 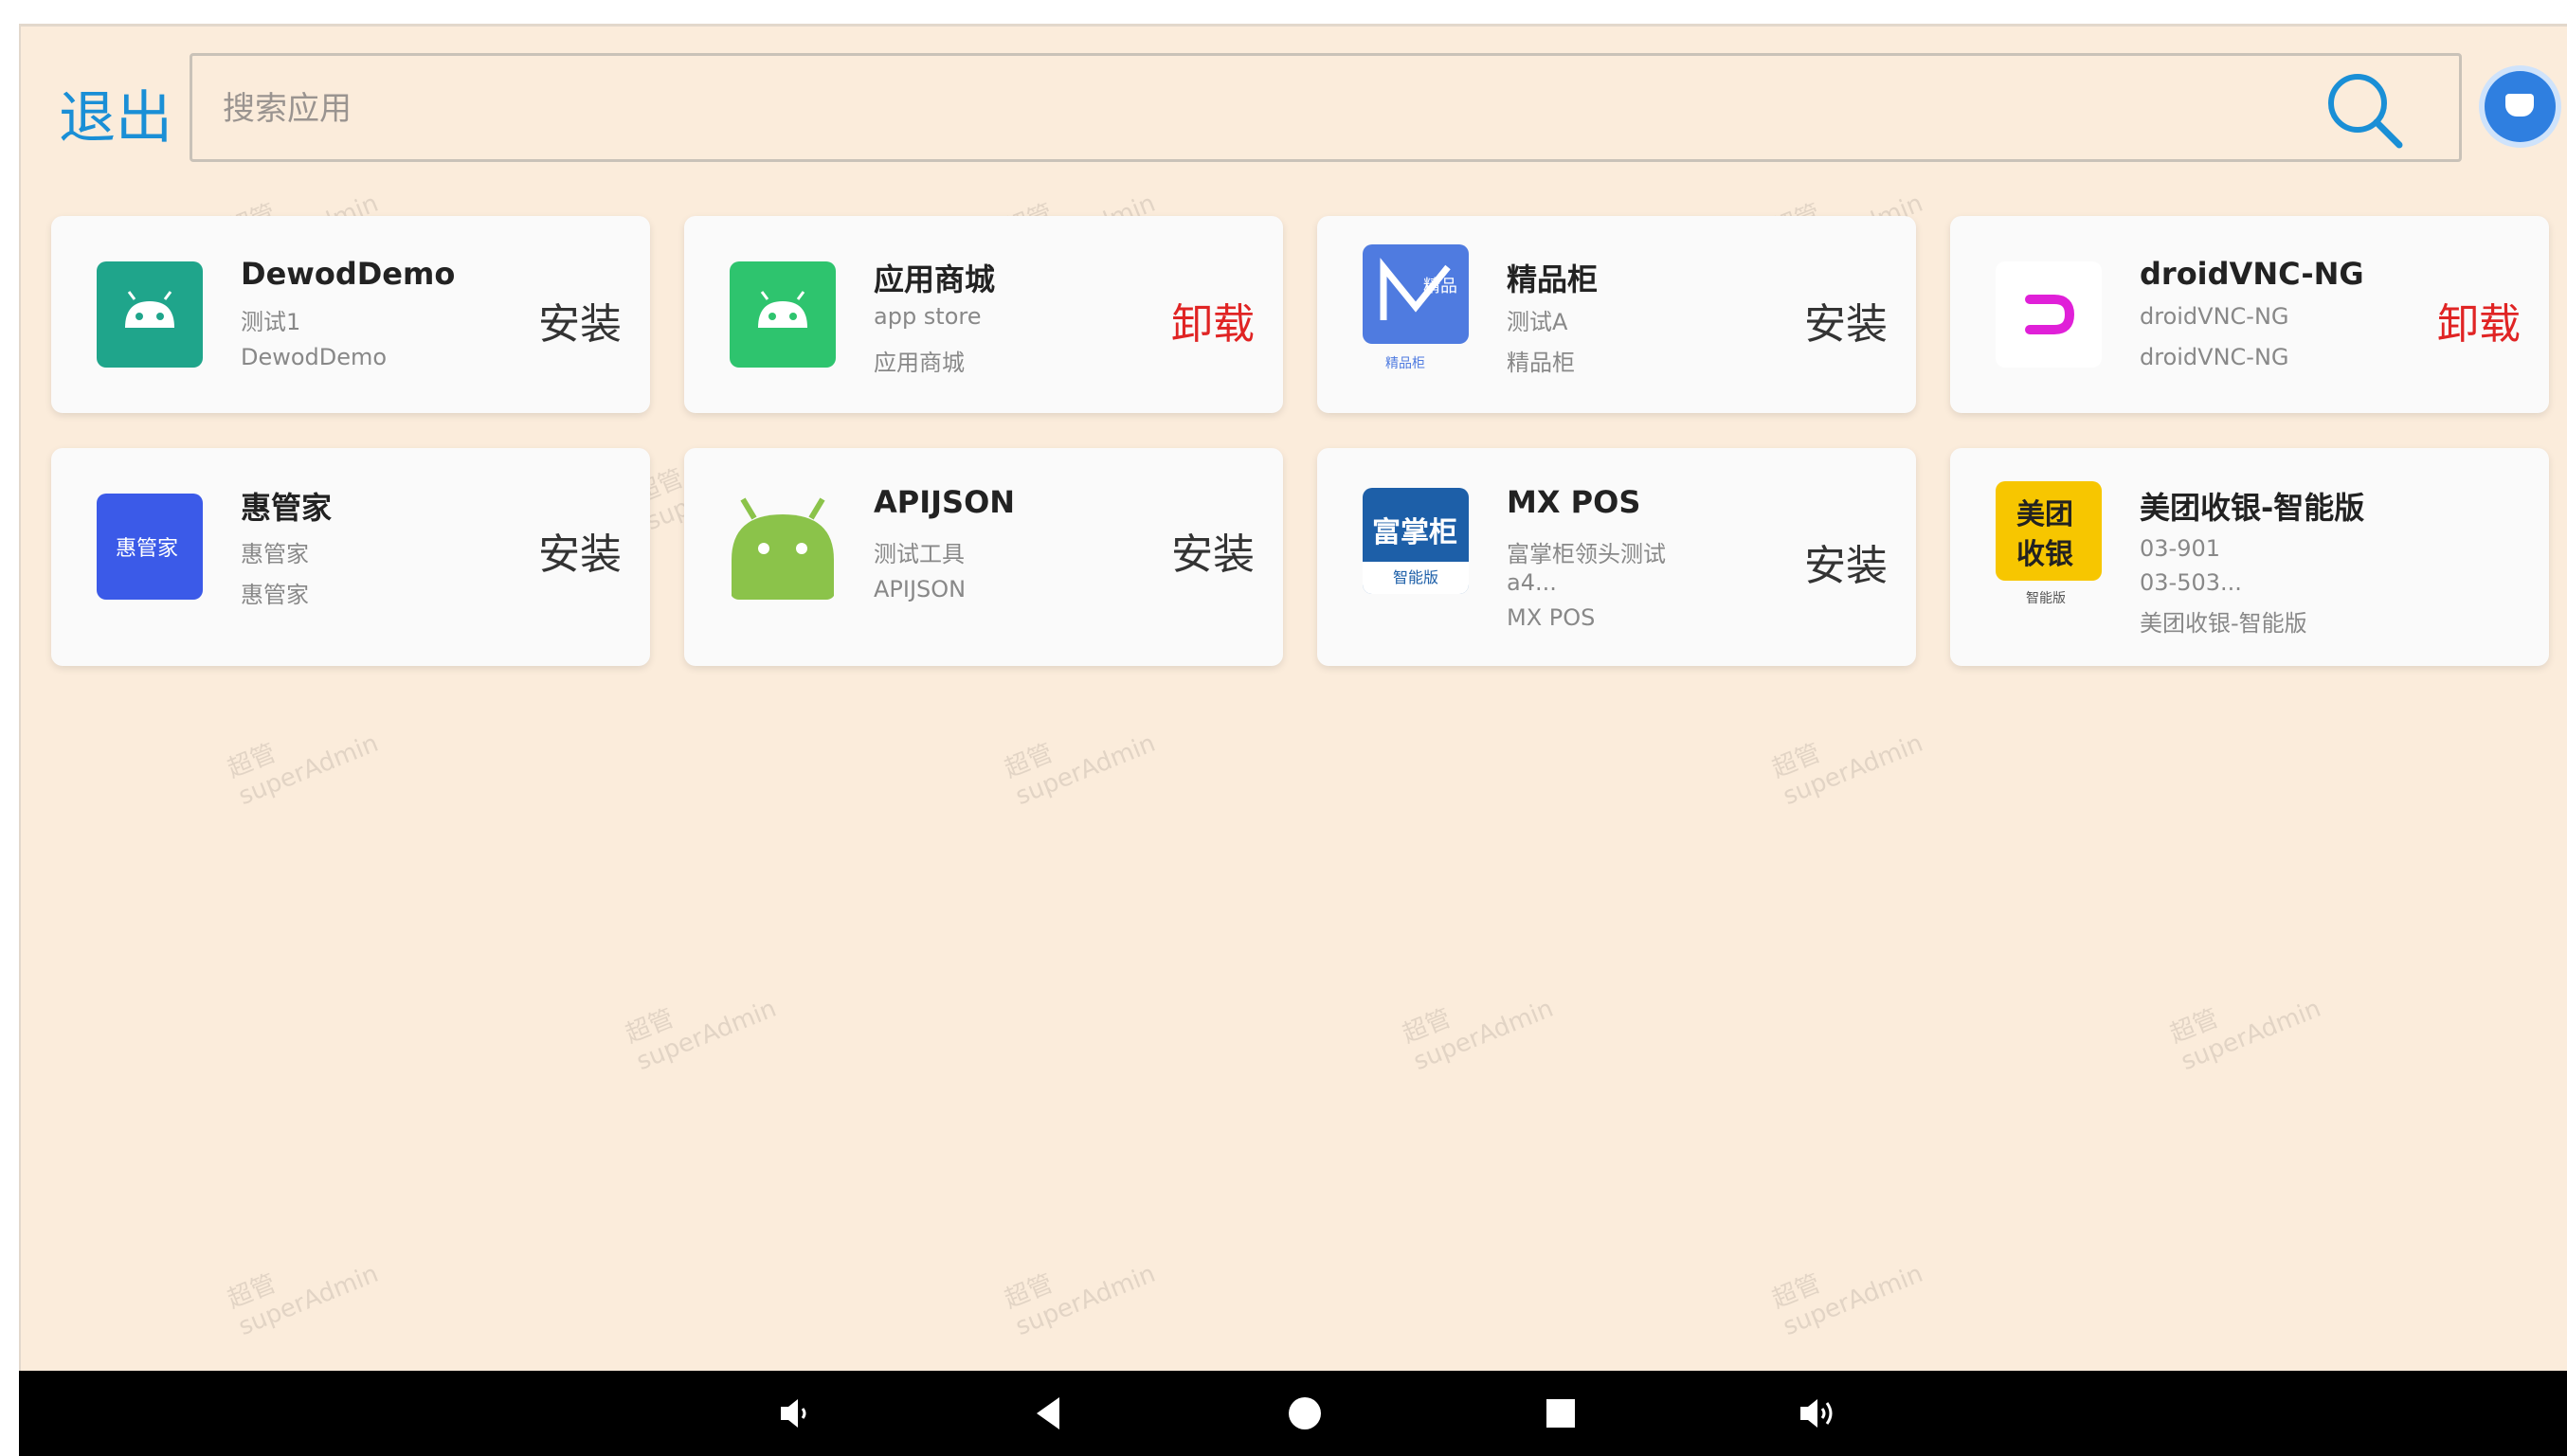 What do you see at coordinates (150, 547) in the screenshot?
I see `huiguanjia-icon: 惠管家` at bounding box center [150, 547].